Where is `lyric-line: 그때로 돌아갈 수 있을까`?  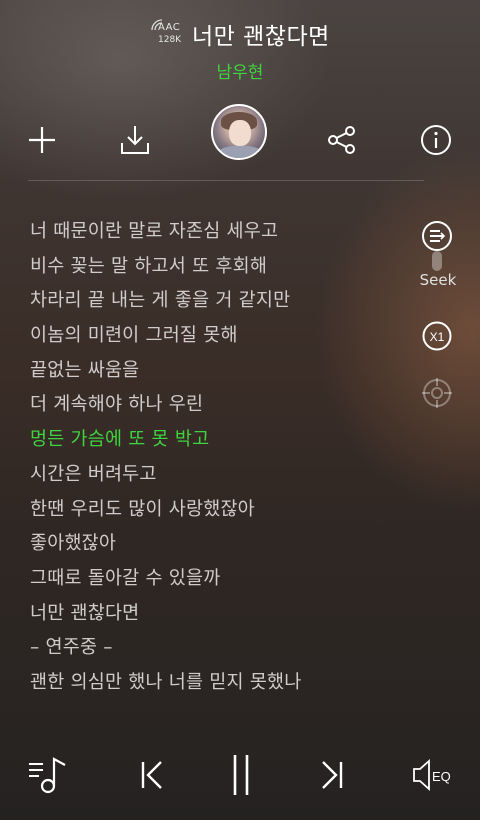
lyric-line: 그때로 돌아갈 수 있을까 is located at coordinates (125, 578).